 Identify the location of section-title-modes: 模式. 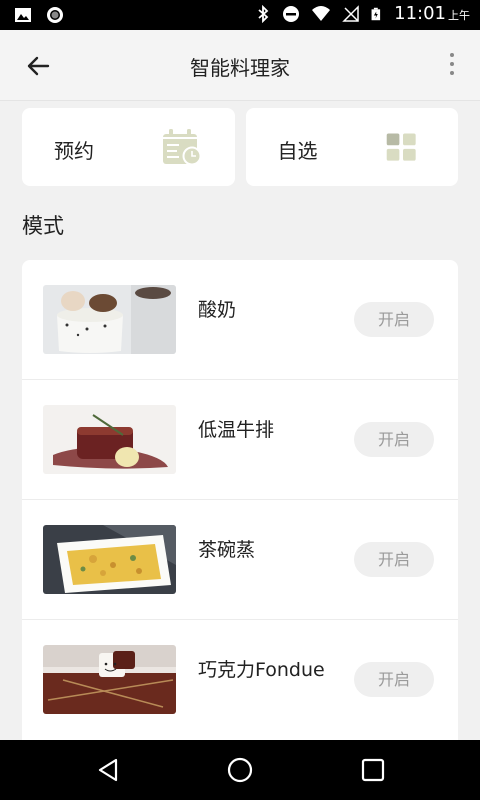
(43, 226).